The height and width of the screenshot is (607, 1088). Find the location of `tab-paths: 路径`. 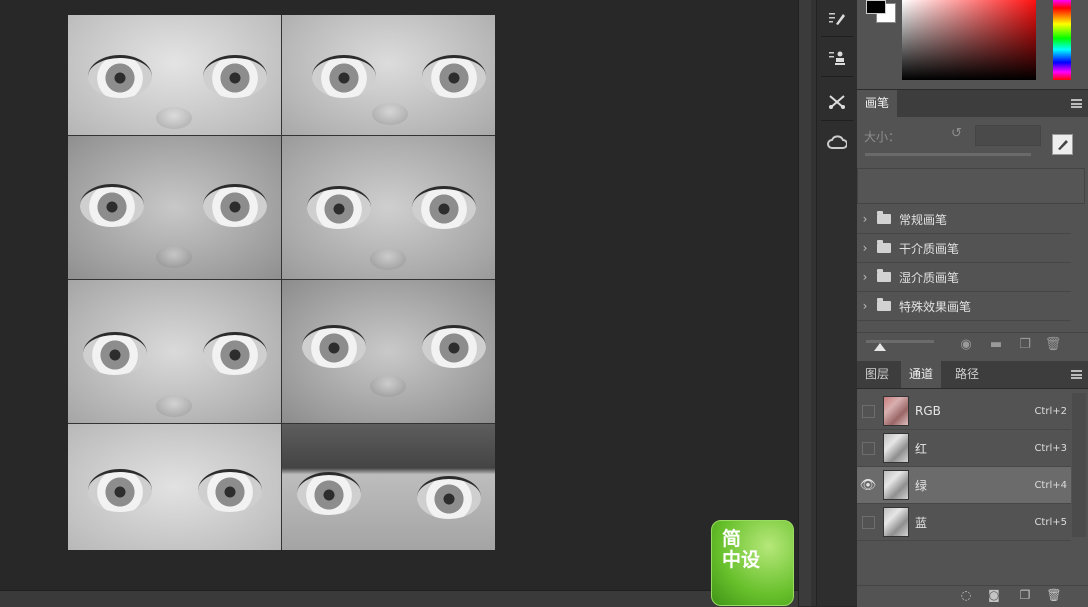

tab-paths: 路径 is located at coordinates (967, 374).